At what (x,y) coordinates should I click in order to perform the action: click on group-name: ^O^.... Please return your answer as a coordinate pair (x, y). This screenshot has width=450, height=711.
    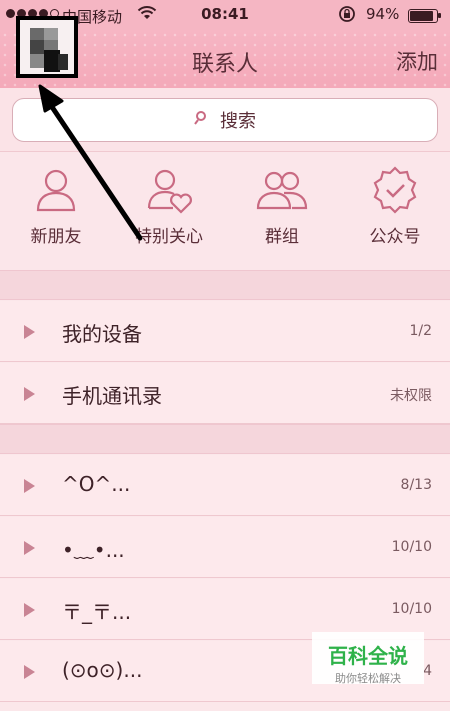
    Looking at the image, I should click on (96, 484).